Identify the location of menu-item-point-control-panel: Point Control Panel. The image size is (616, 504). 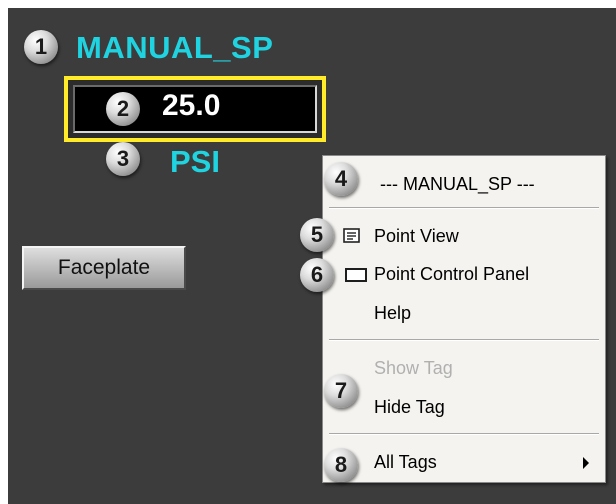
(451, 274).